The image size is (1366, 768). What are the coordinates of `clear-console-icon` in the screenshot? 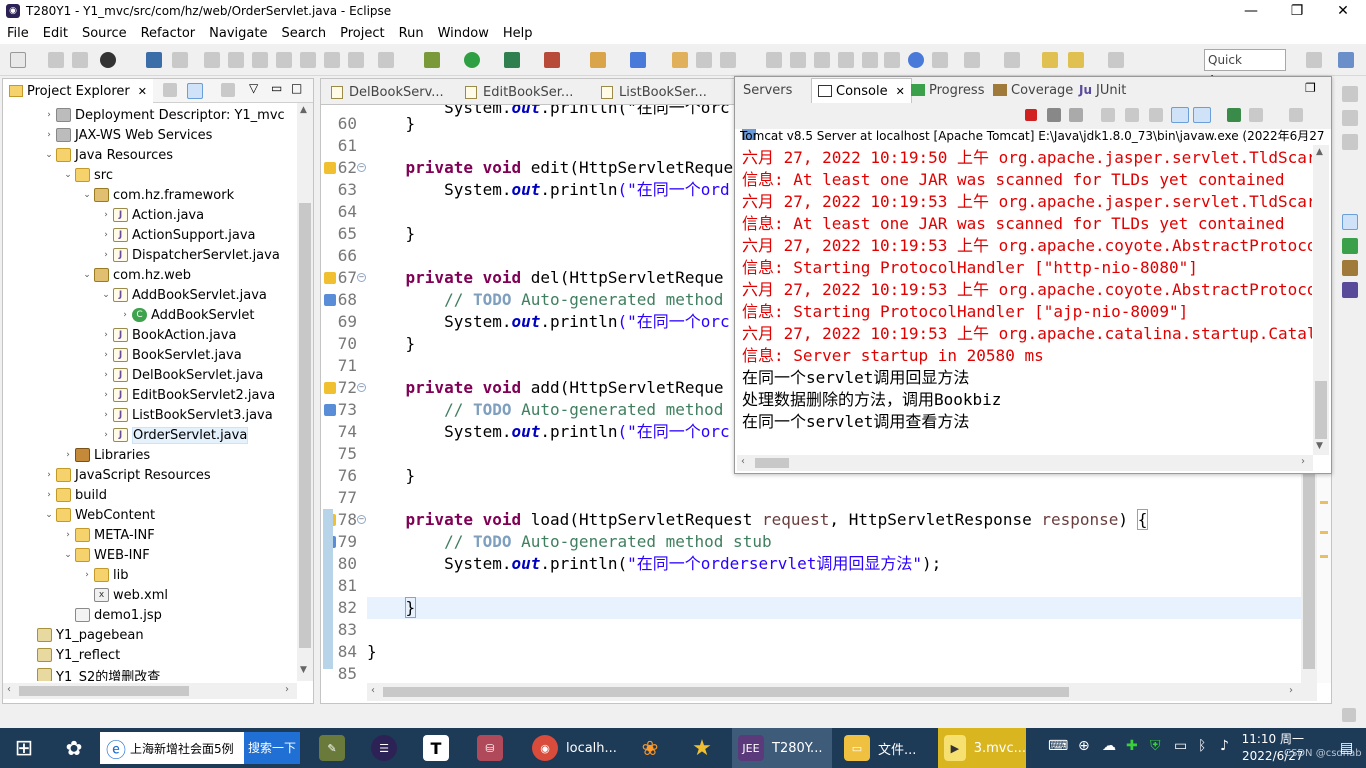 It's located at (1108, 115).